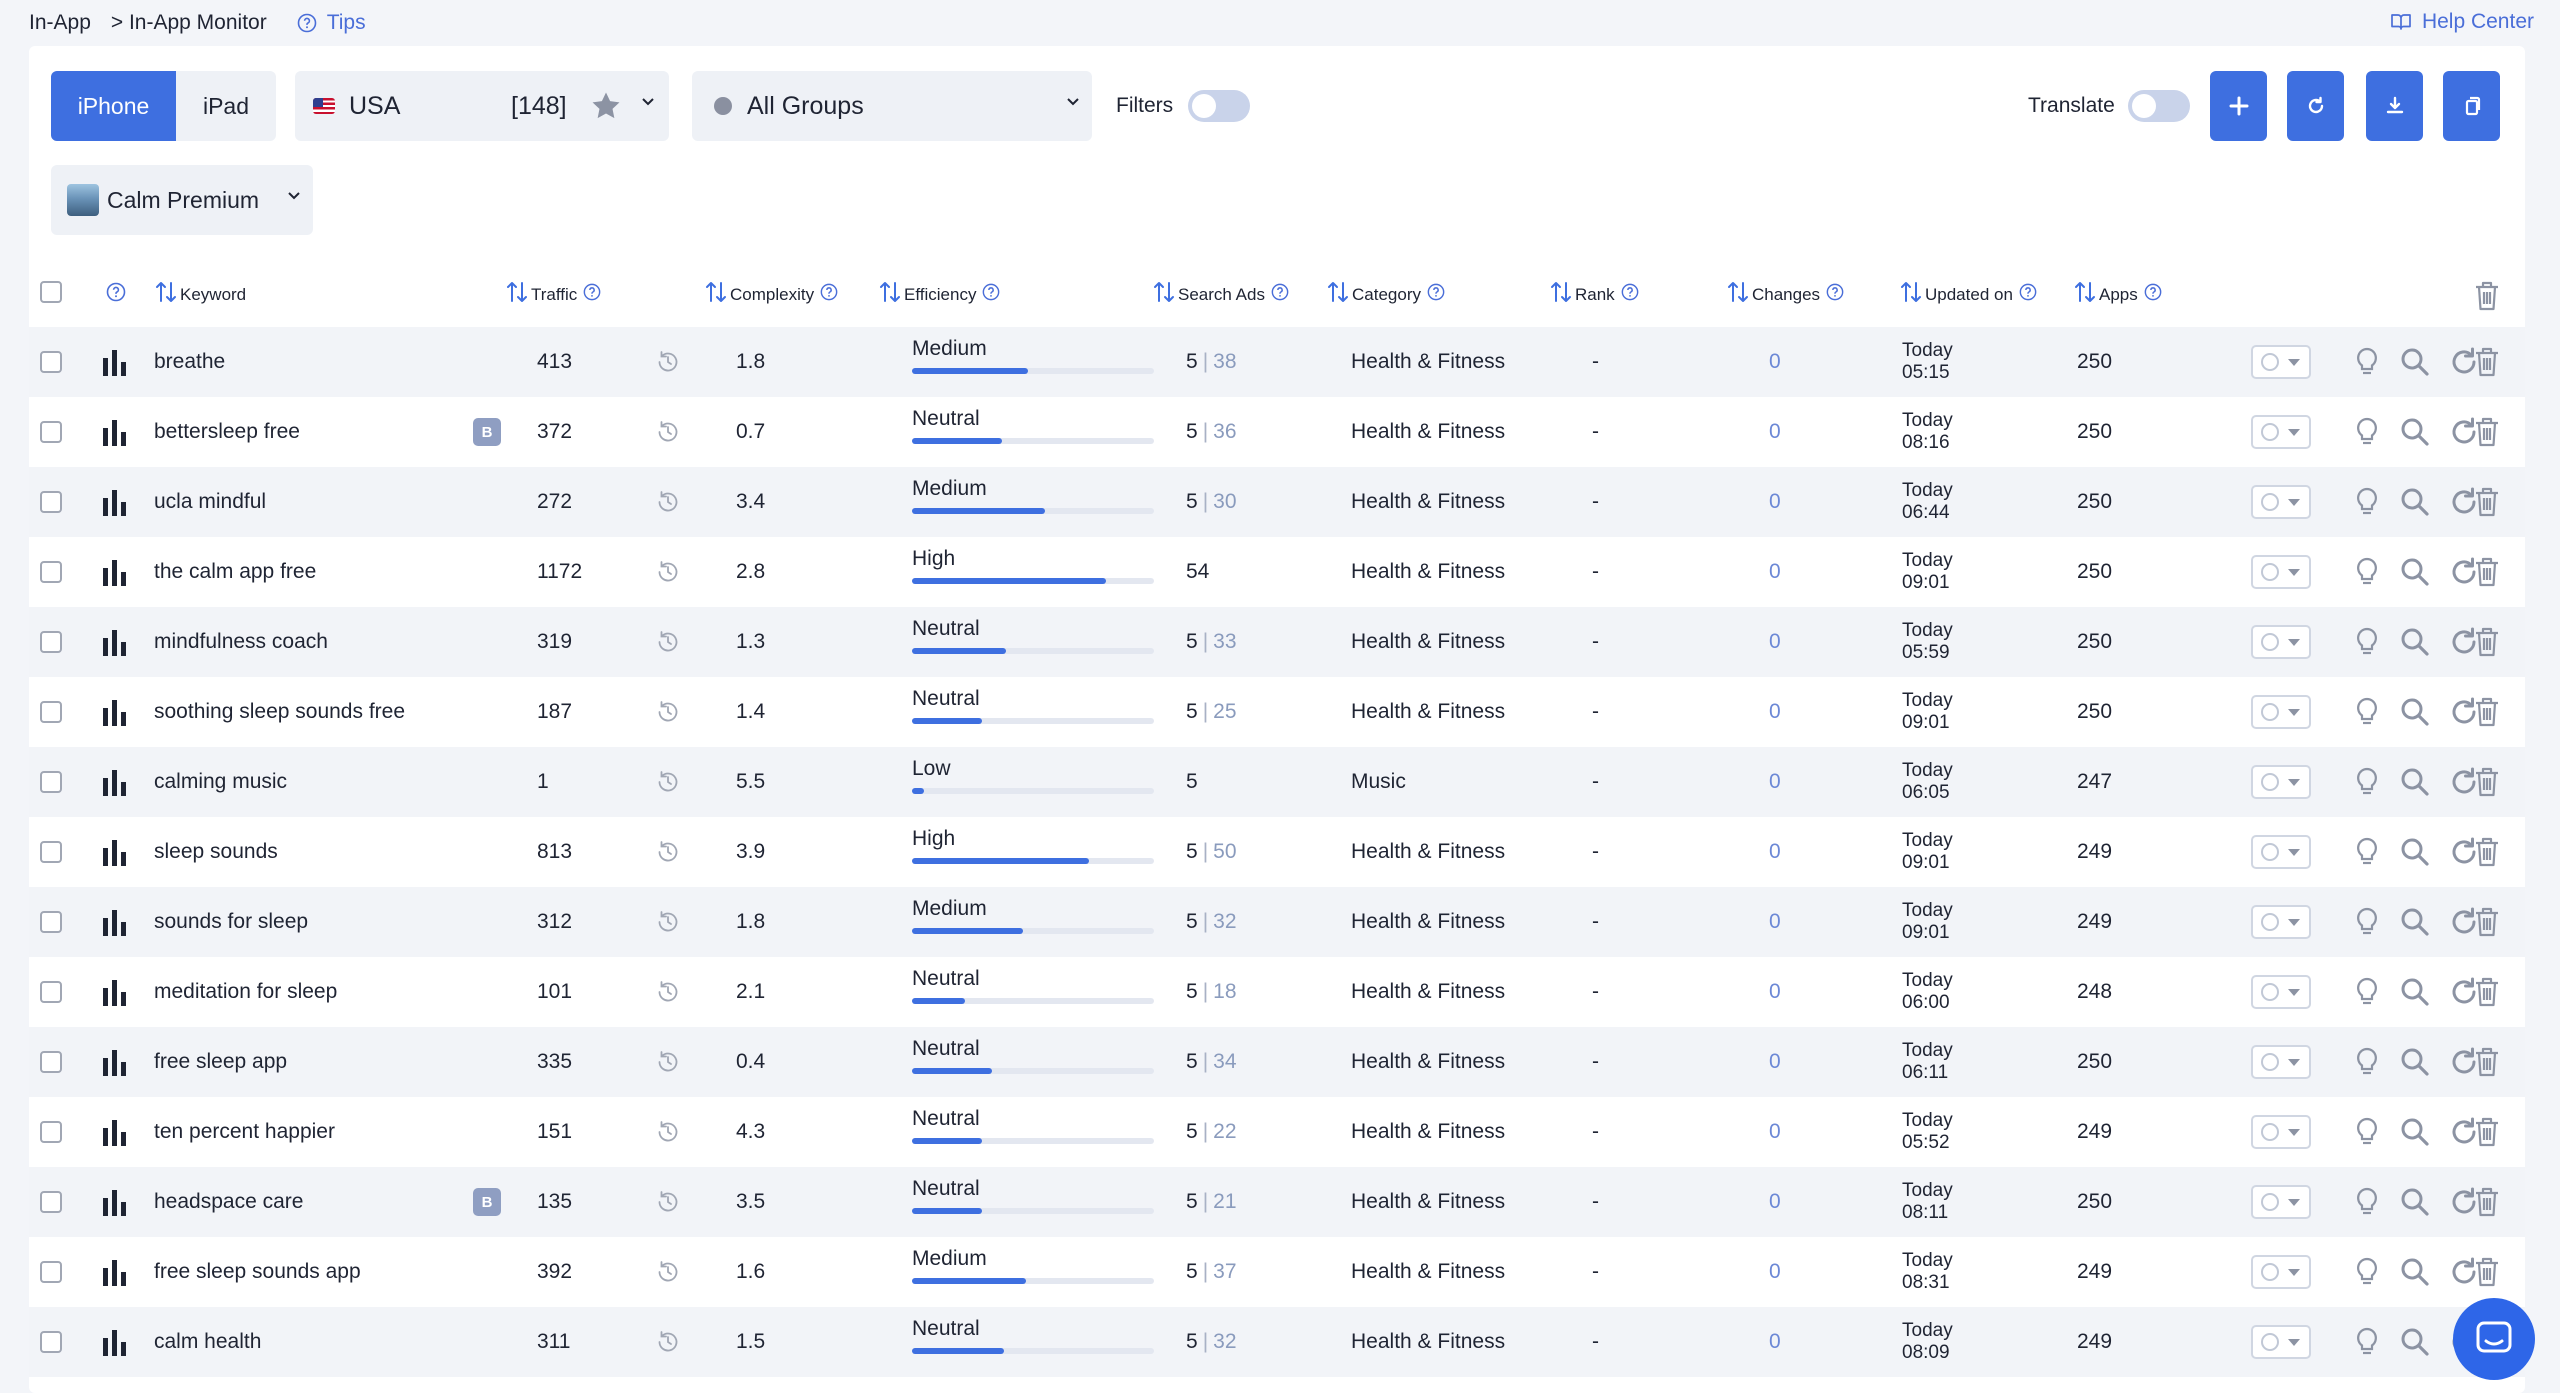  I want to click on chat-support-button, so click(2494, 1339).